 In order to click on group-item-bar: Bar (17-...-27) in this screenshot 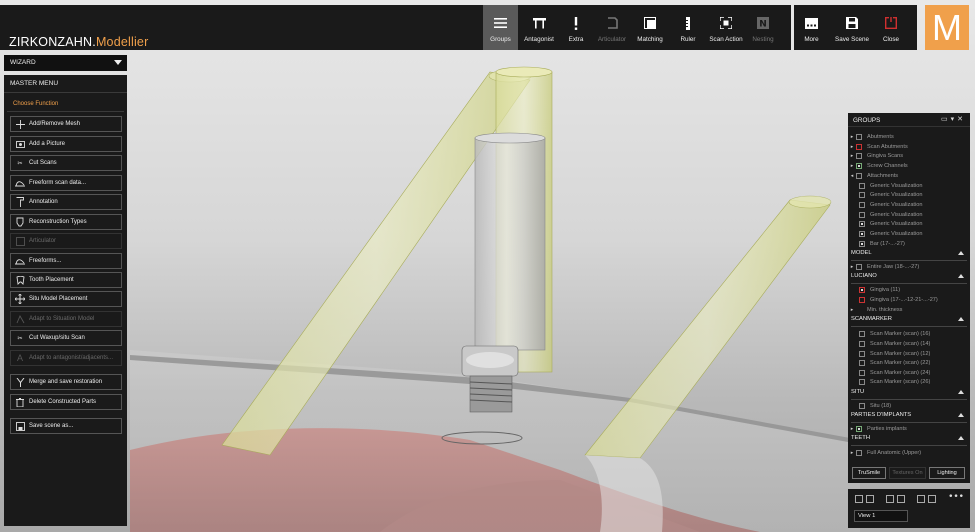, I will do `click(882, 244)`.